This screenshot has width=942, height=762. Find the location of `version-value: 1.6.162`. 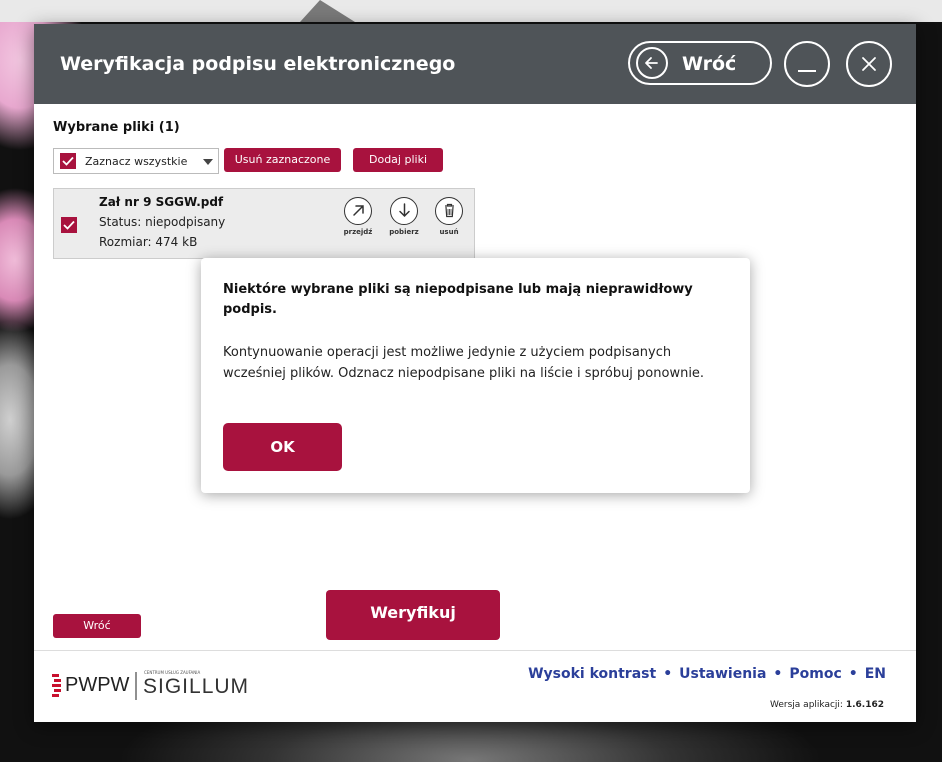

version-value: 1.6.162 is located at coordinates (864, 705).